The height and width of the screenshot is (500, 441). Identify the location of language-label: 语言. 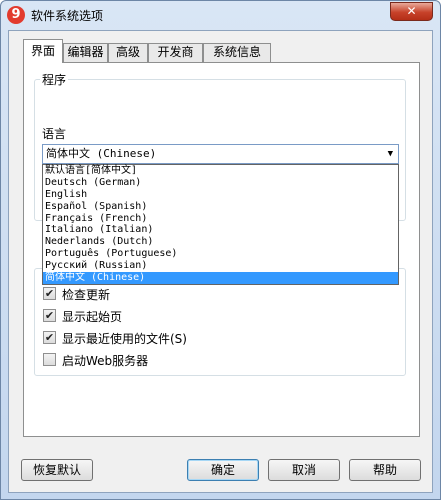
(54, 134).